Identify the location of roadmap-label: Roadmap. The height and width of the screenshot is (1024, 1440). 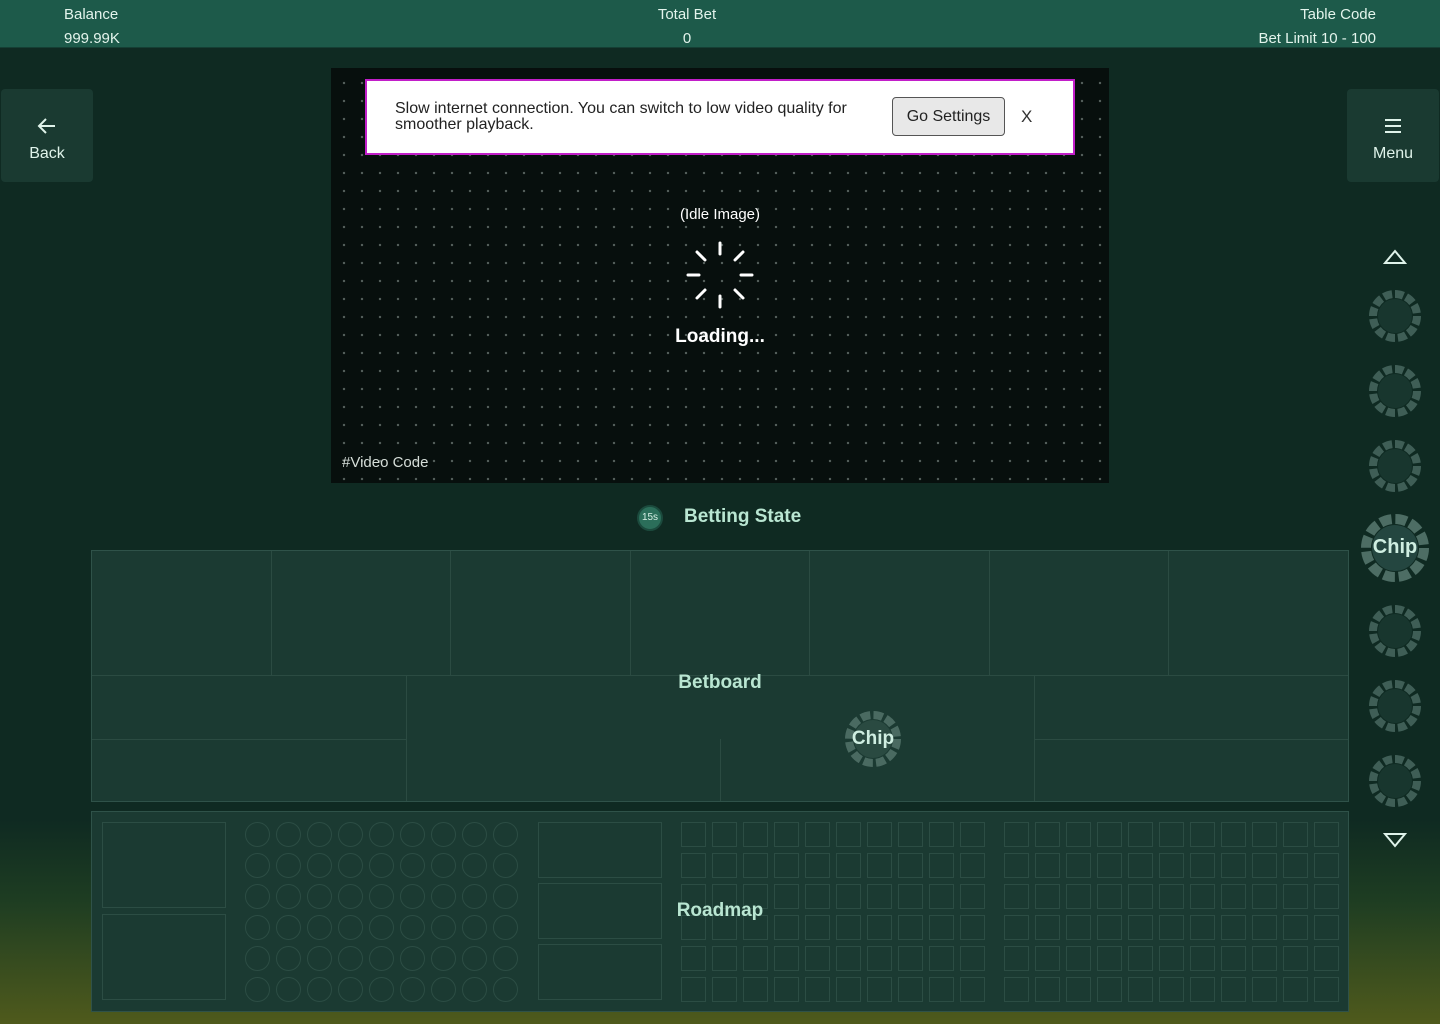
(720, 910).